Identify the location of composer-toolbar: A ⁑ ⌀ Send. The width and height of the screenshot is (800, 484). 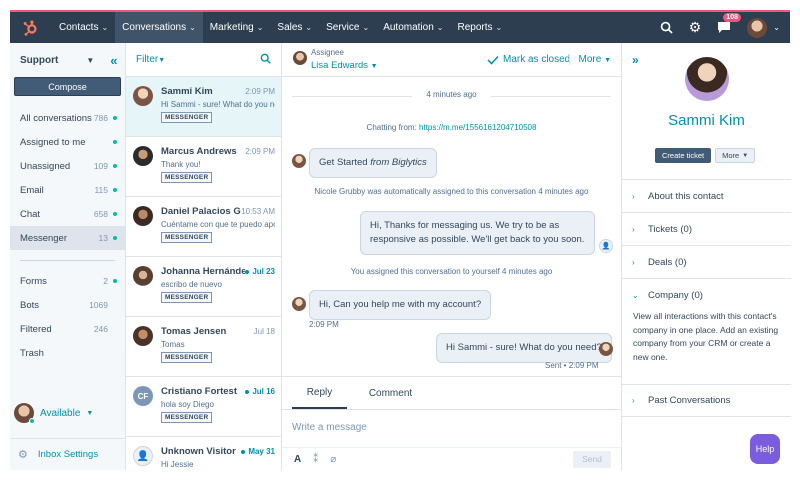
(451, 458).